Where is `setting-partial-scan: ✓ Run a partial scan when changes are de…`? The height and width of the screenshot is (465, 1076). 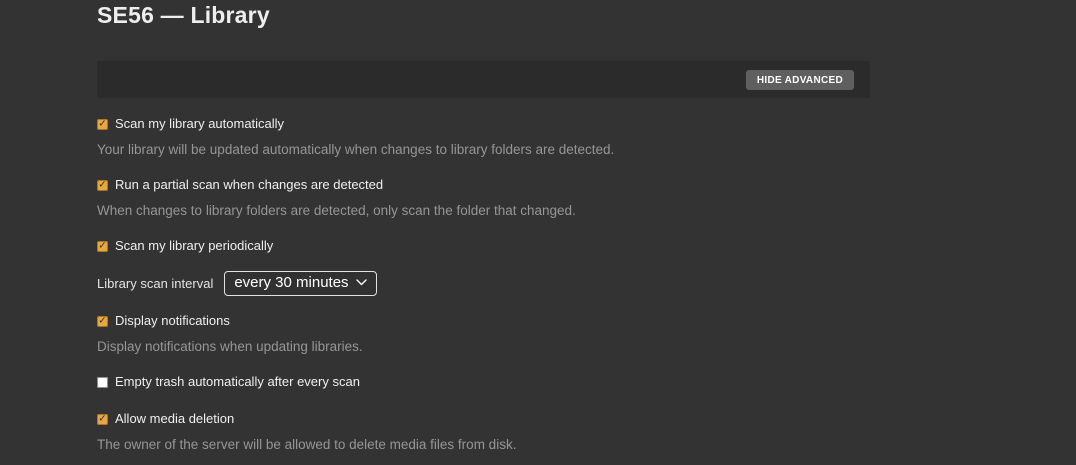
setting-partial-scan: ✓ Run a partial scan when changes are de… is located at coordinates (483, 198).